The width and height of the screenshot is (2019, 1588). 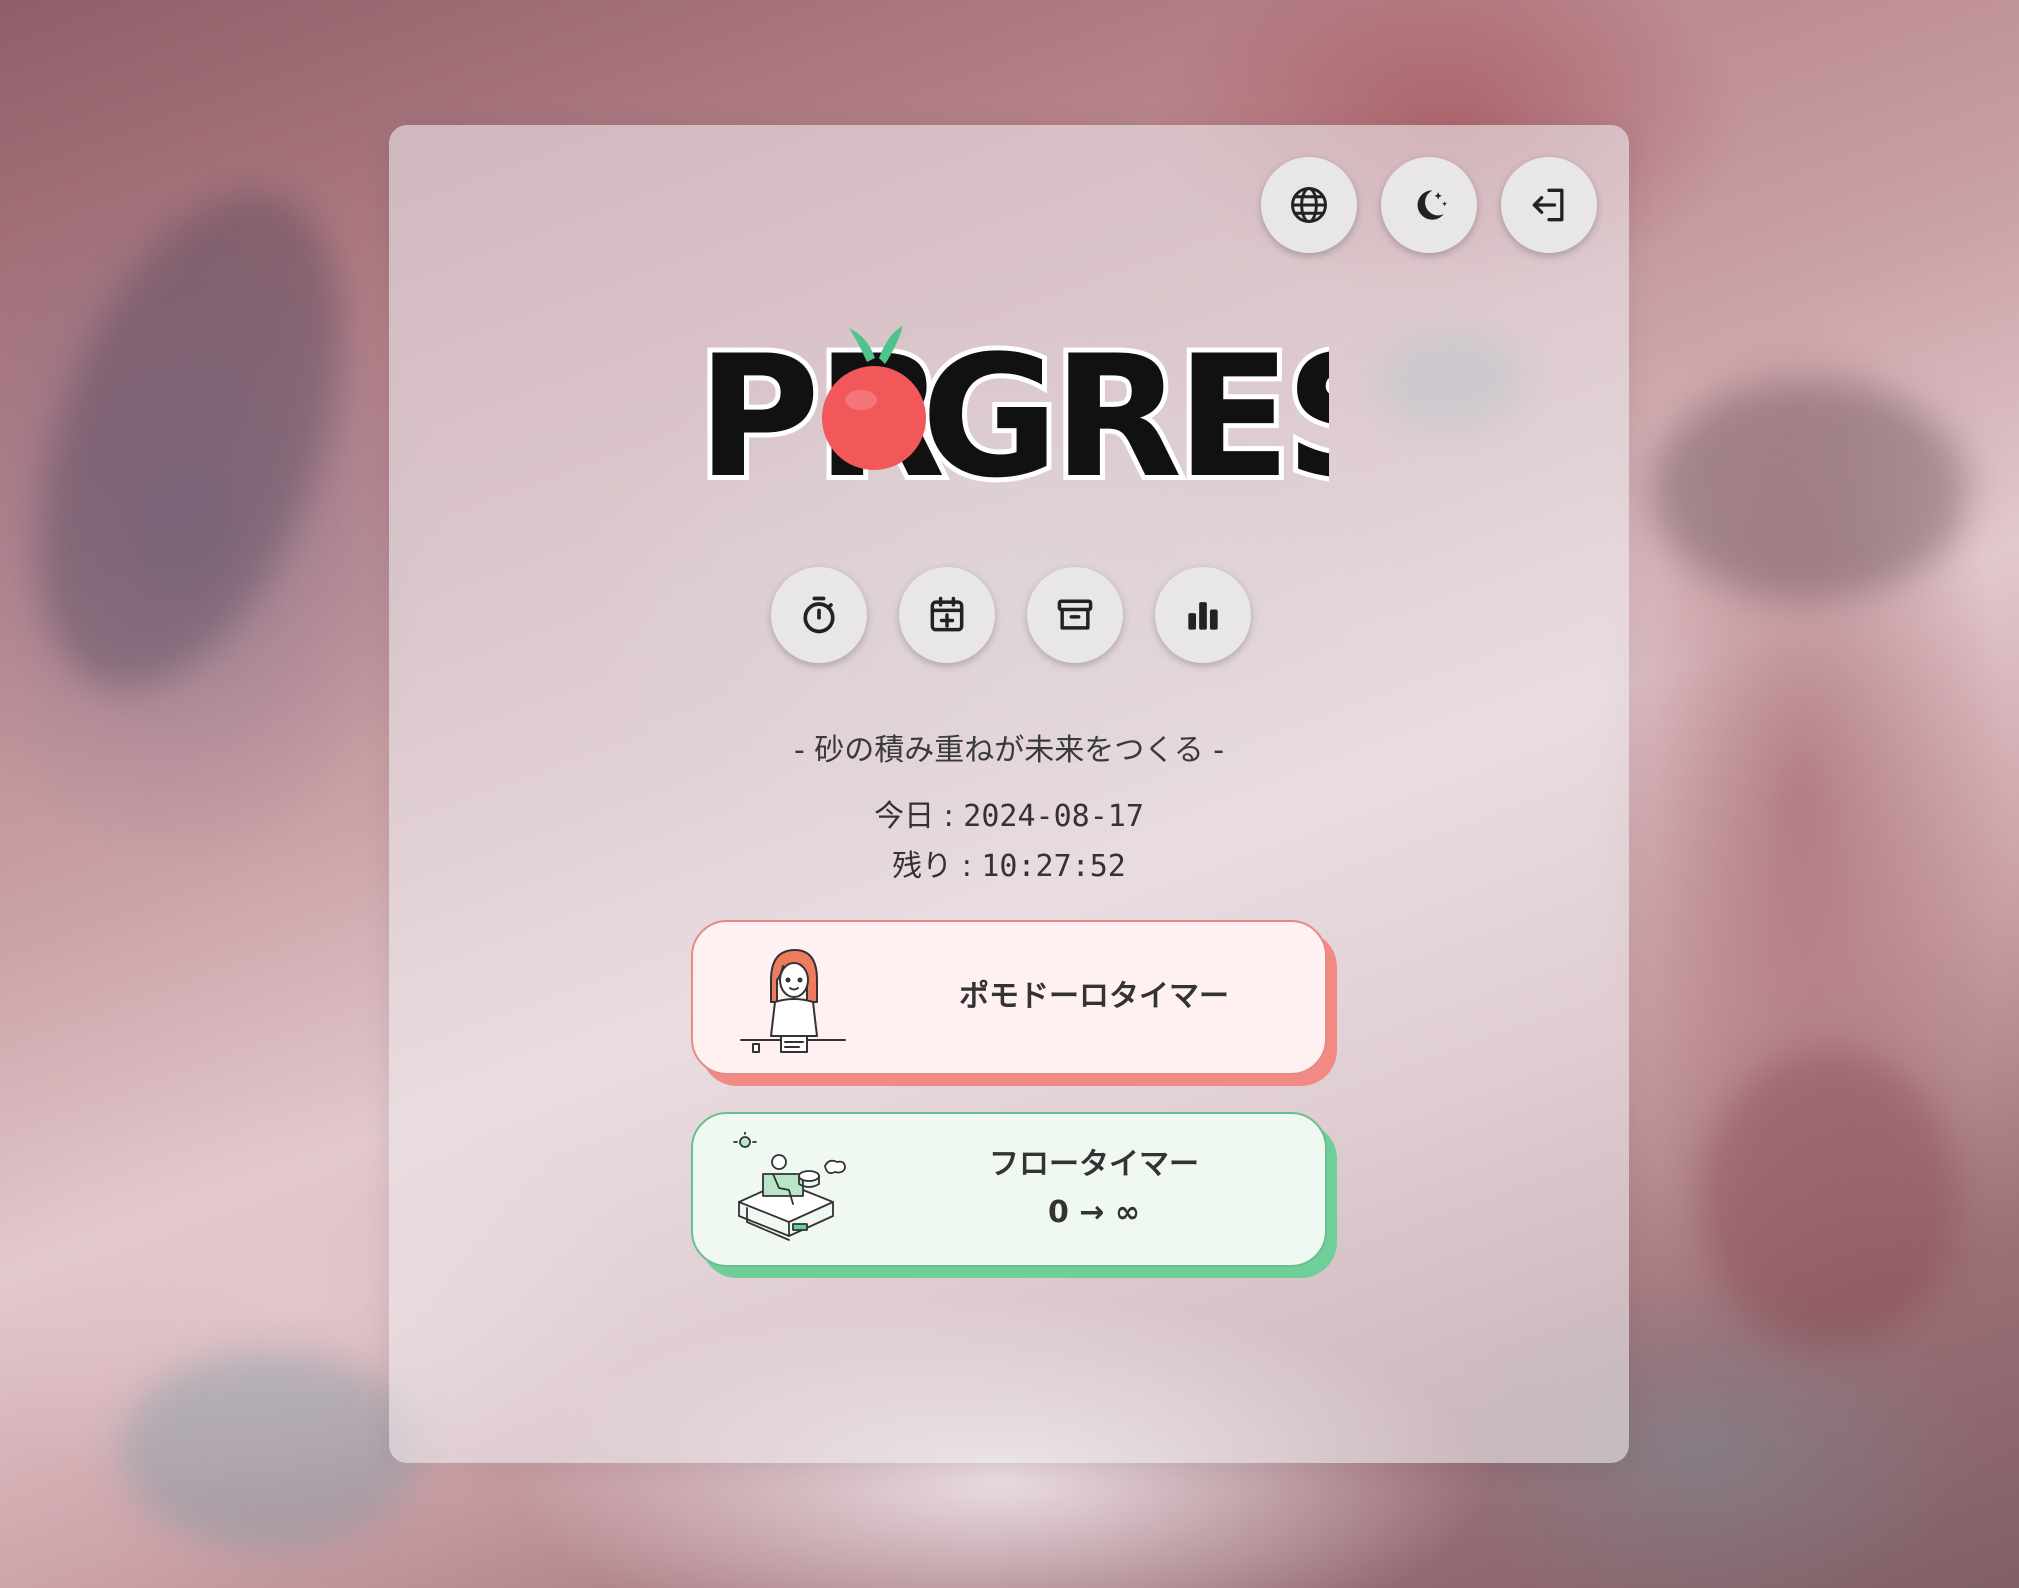 I want to click on archive-nav-button, so click(x=1075, y=615).